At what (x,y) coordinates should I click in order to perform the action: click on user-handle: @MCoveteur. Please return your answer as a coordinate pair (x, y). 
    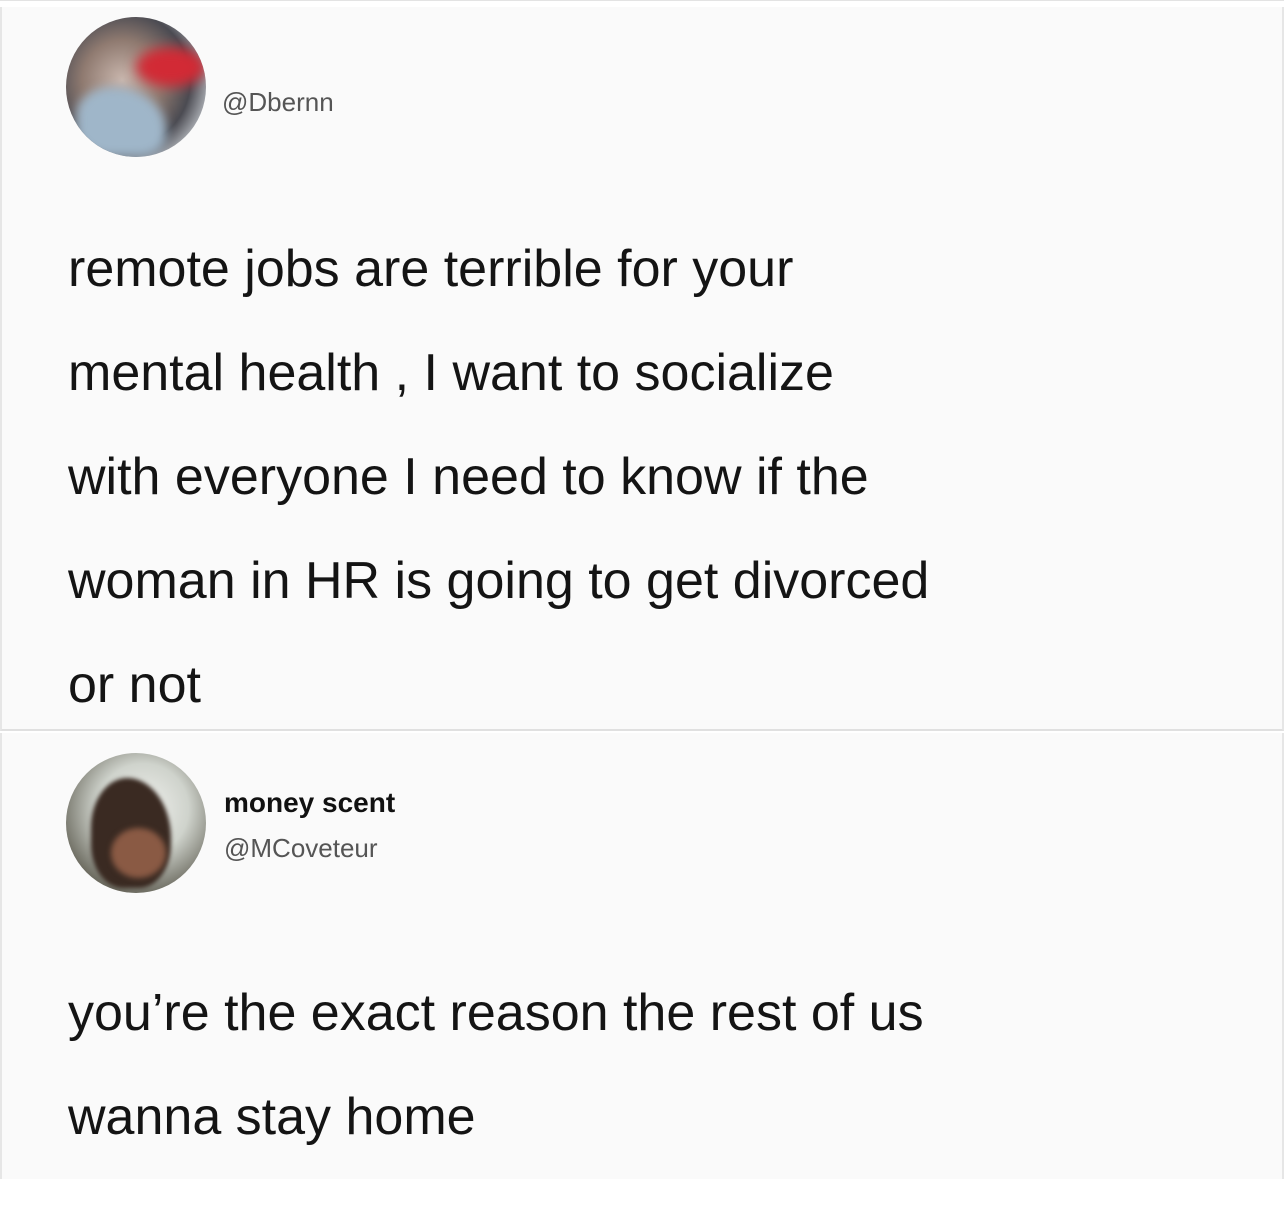
    Looking at the image, I should click on (301, 848).